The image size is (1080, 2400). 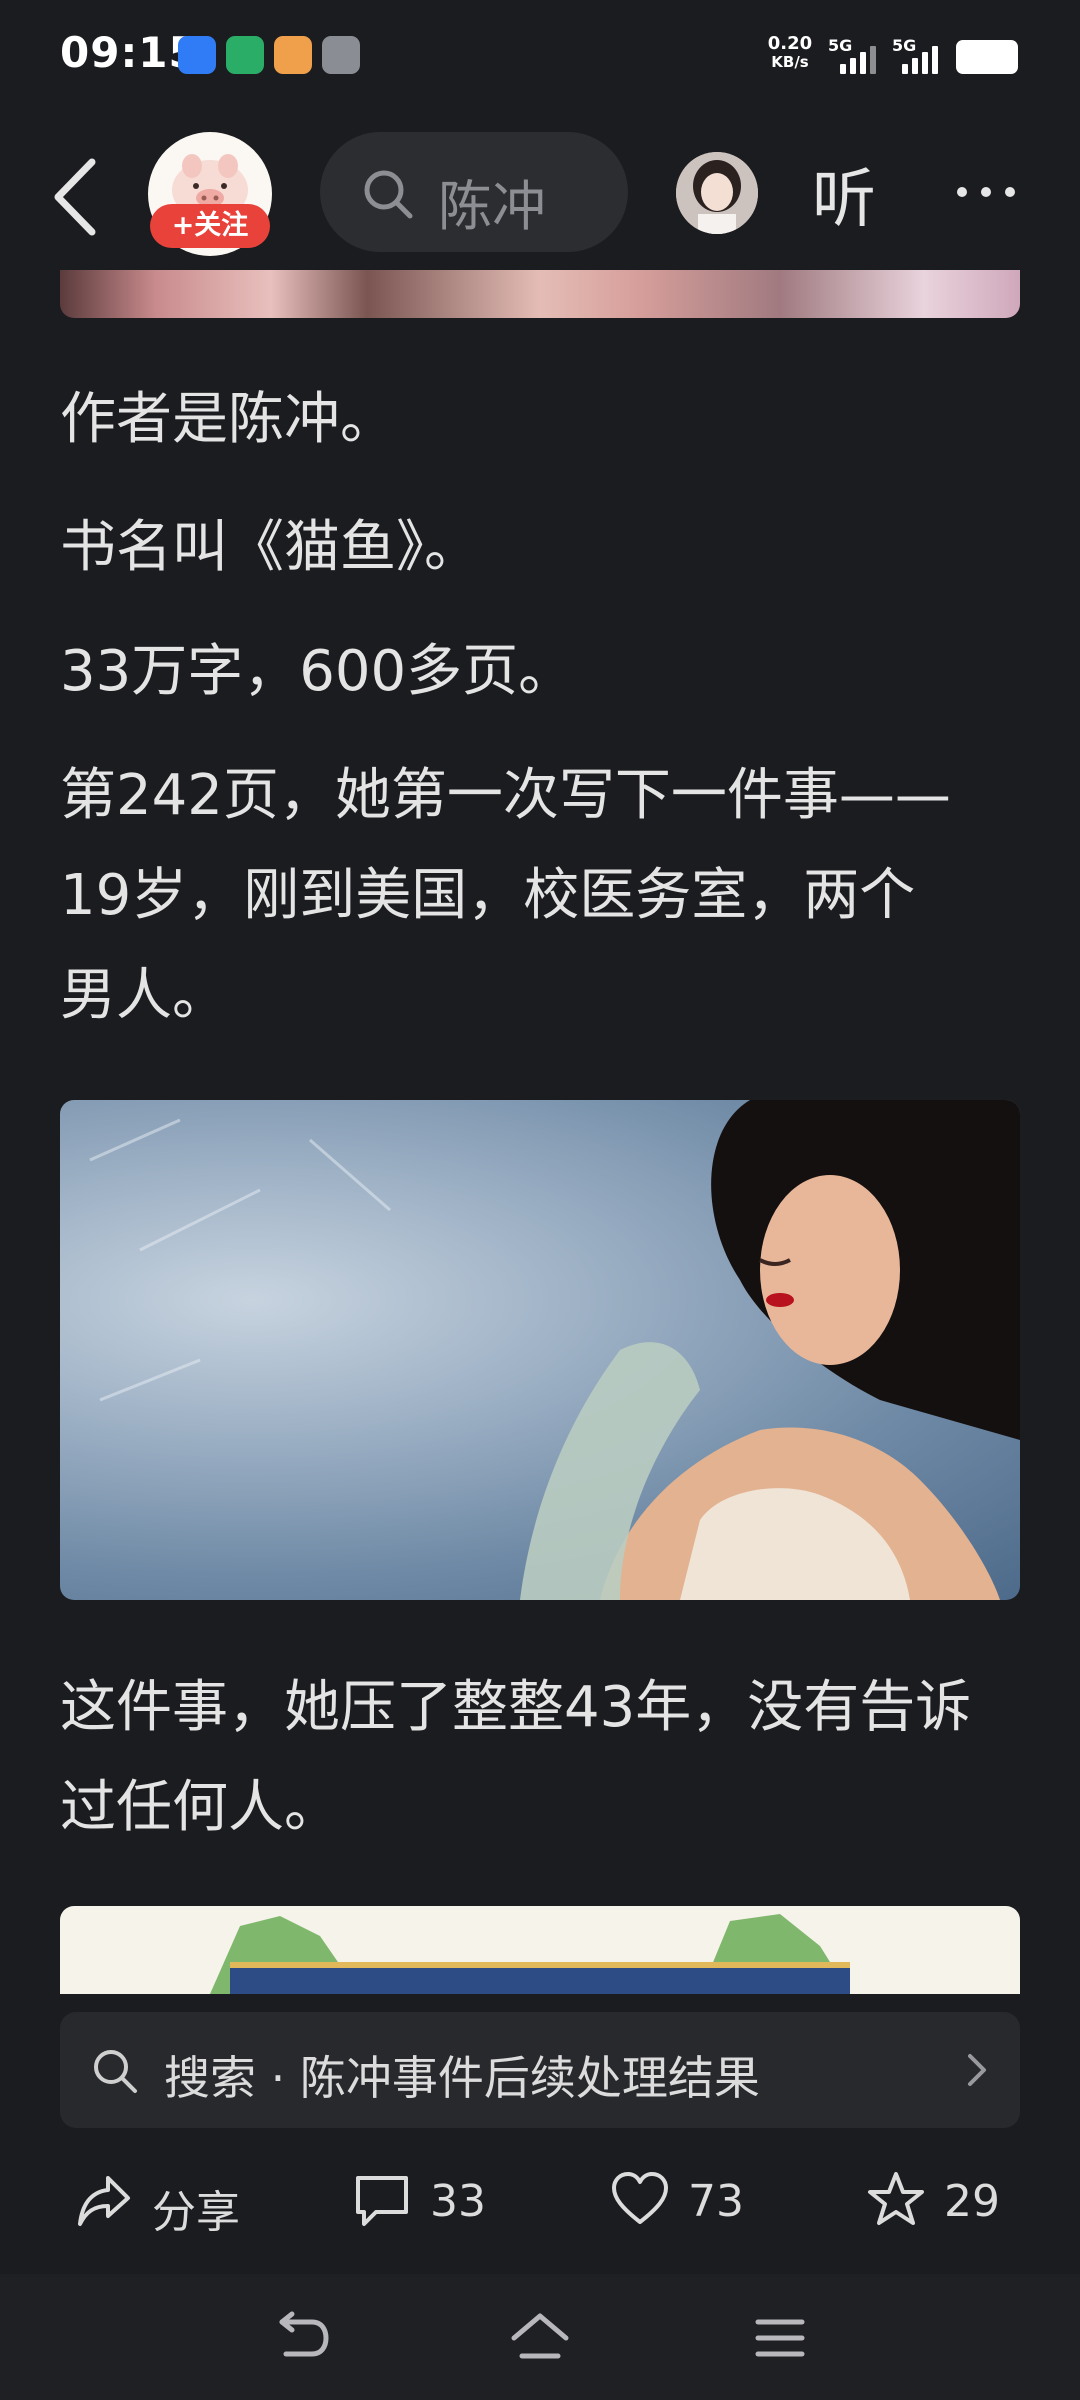 I want to click on system-recents-button, so click(x=780, y=2338).